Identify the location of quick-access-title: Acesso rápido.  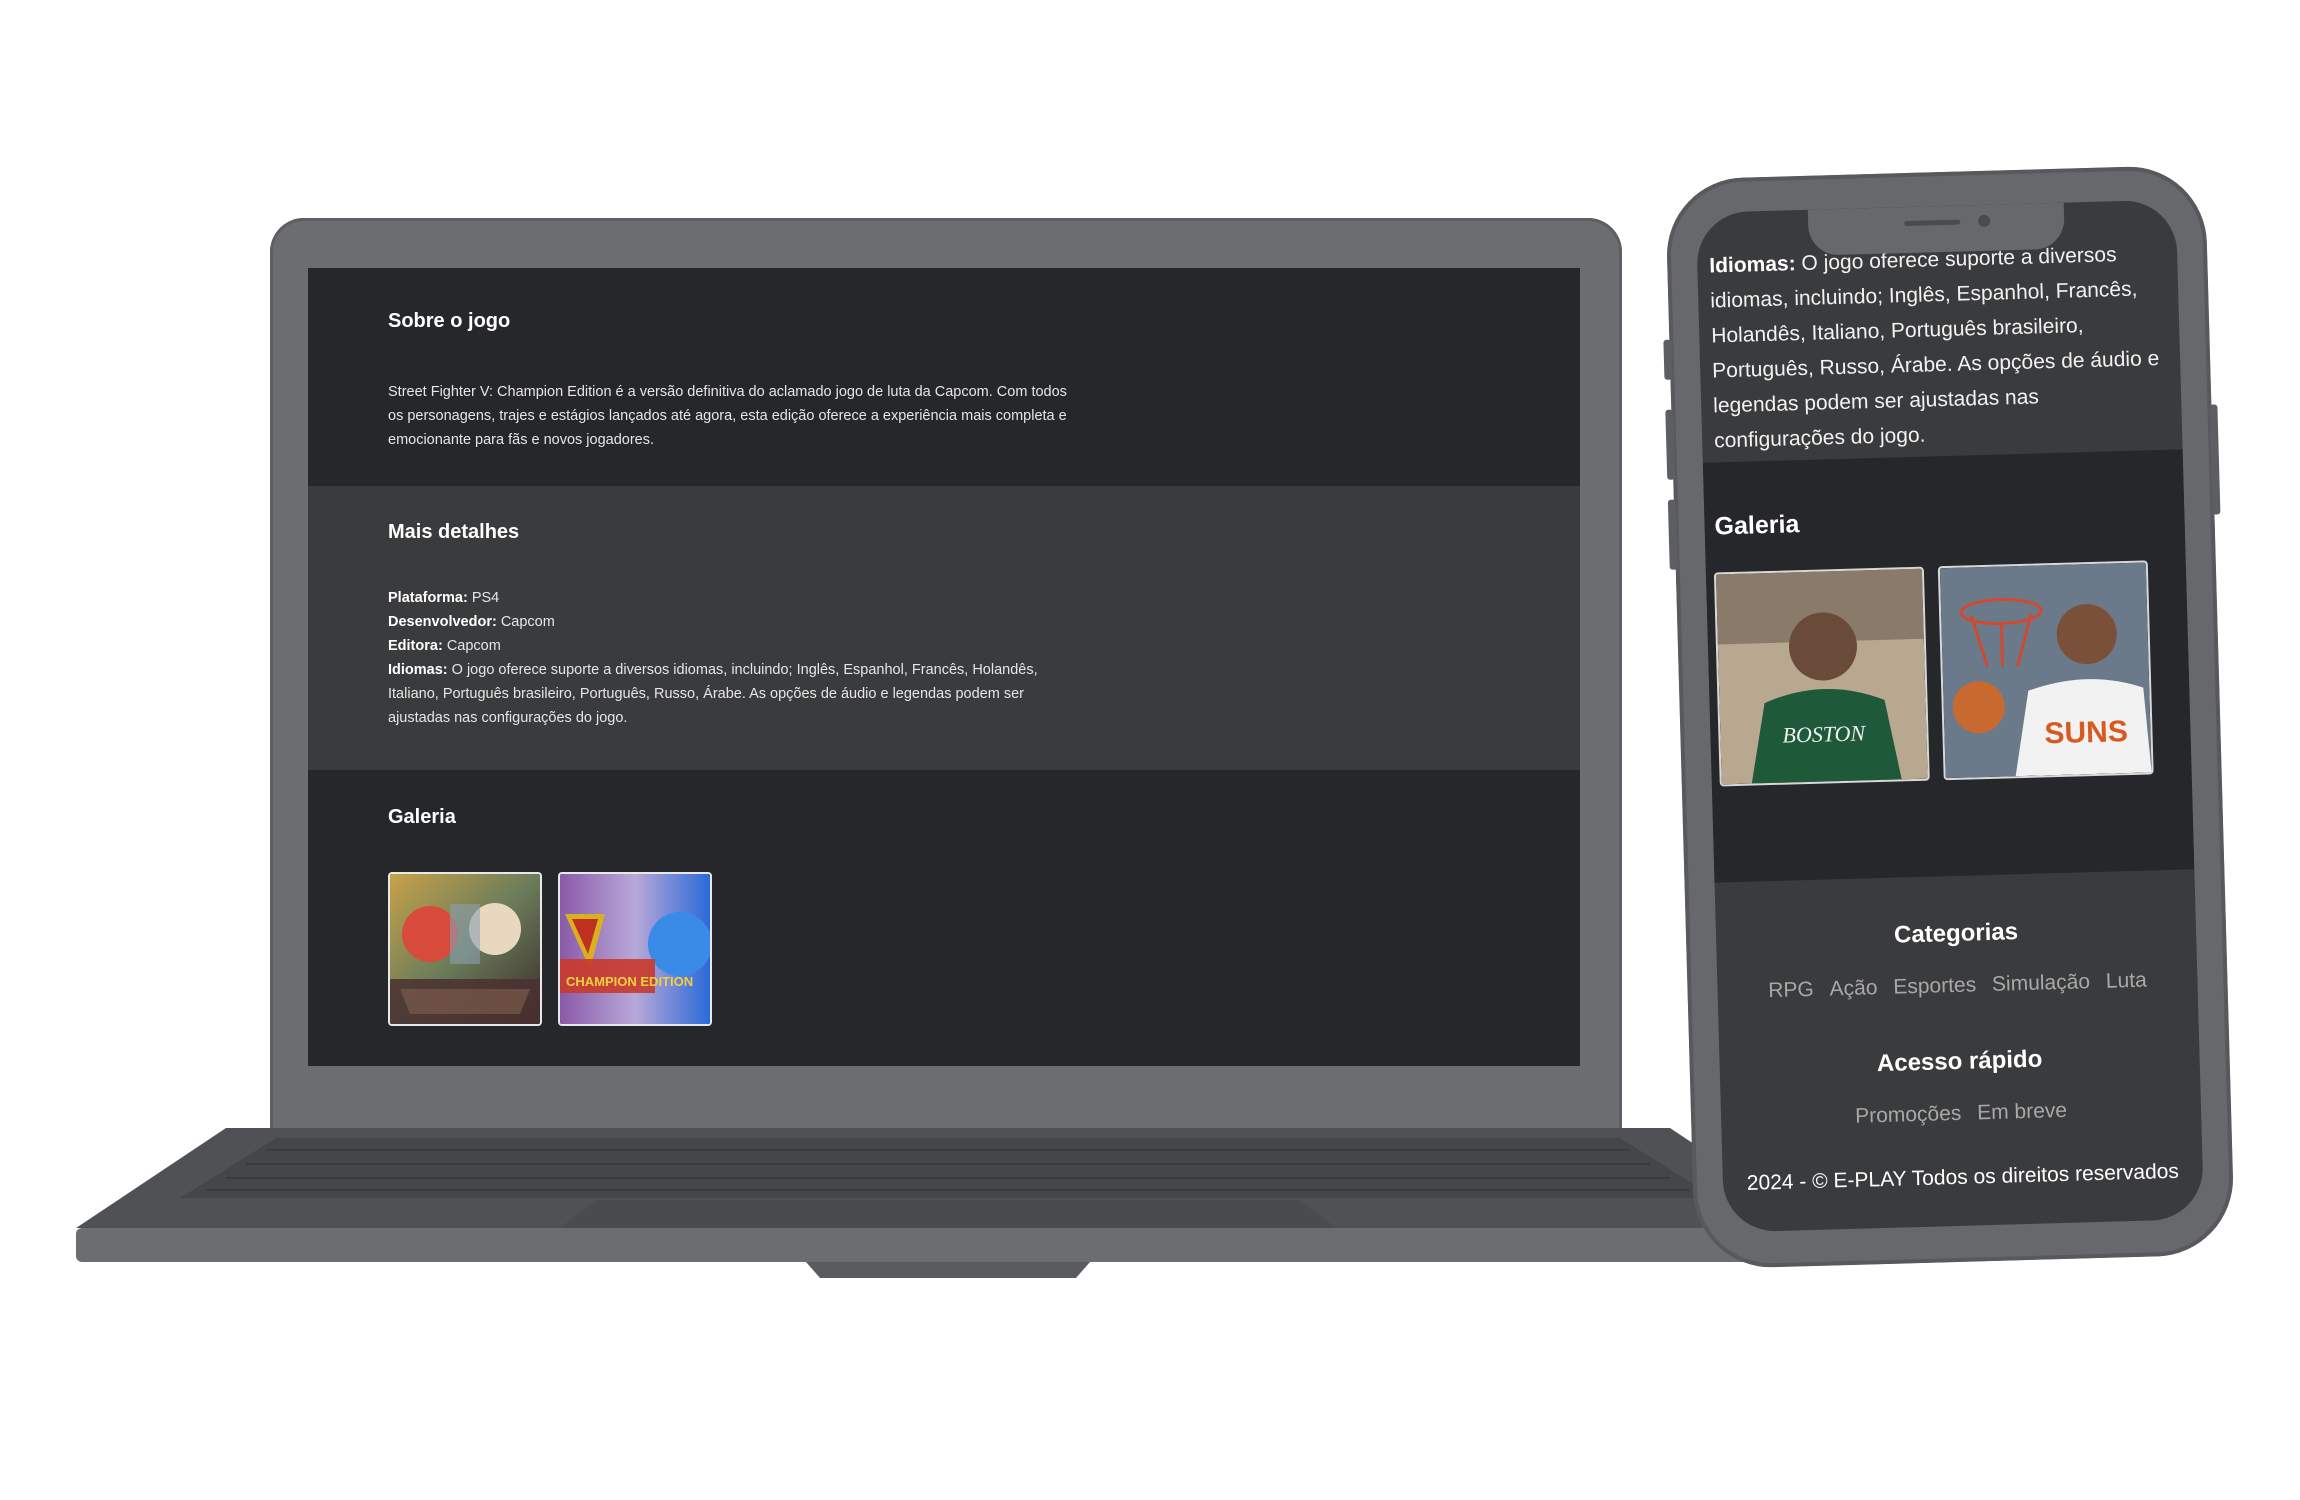
(1959, 1061).